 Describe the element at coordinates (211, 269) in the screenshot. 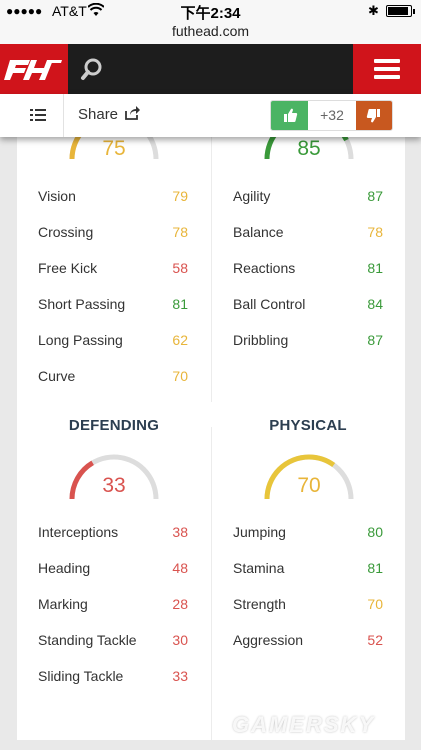

I see `column-divider-top` at that location.